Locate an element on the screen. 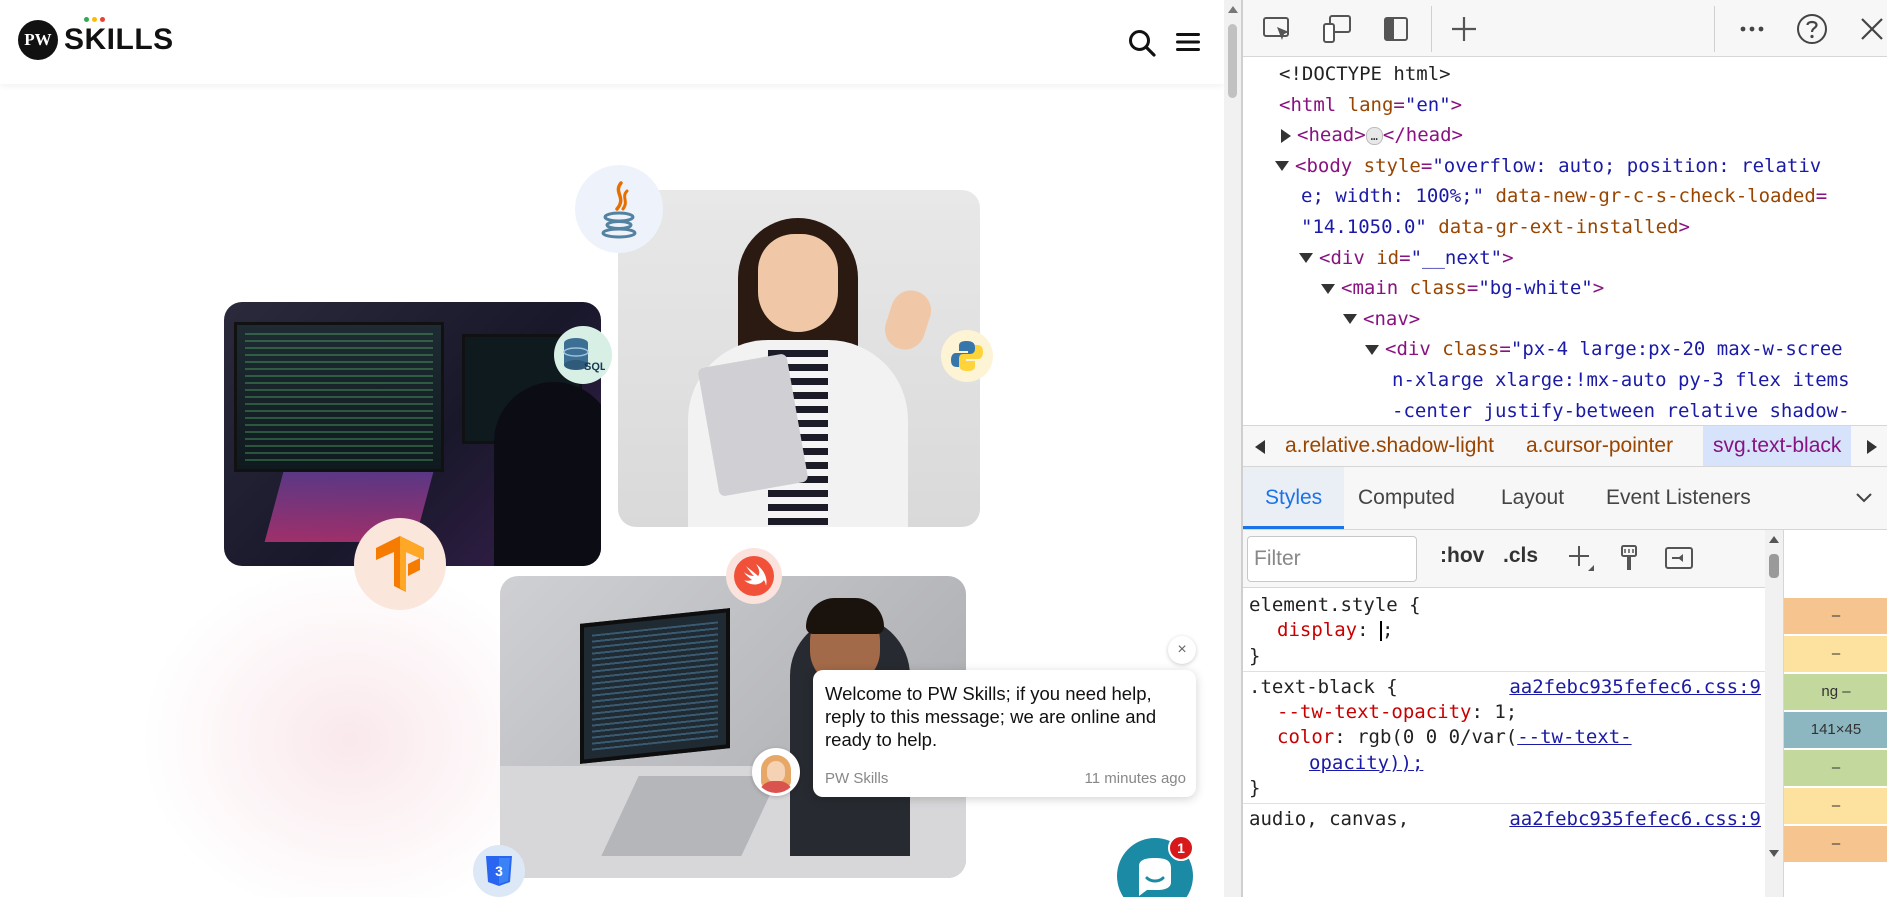 The image size is (1887, 897). chevron-down-icon is located at coordinates (1864, 498).